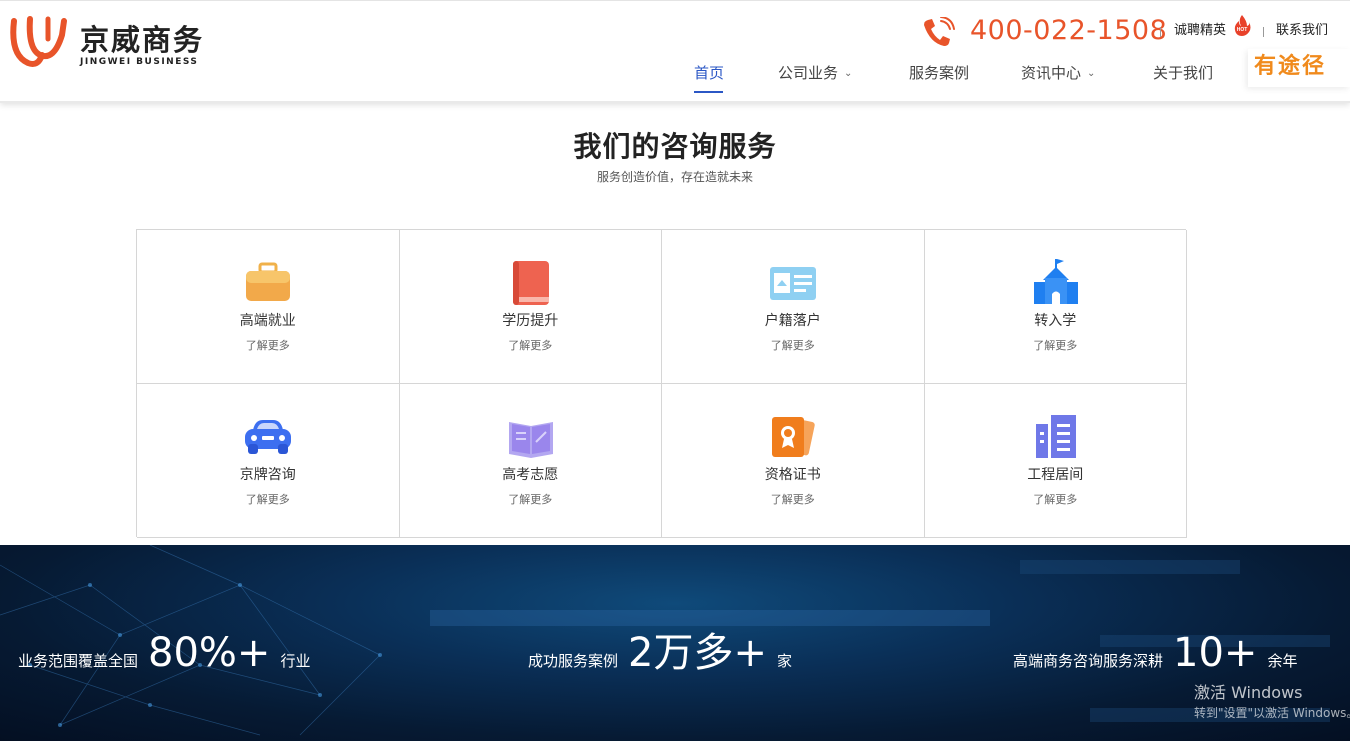  Describe the element at coordinates (697, 653) in the screenshot. I see `stat-value: 2万多+` at that location.